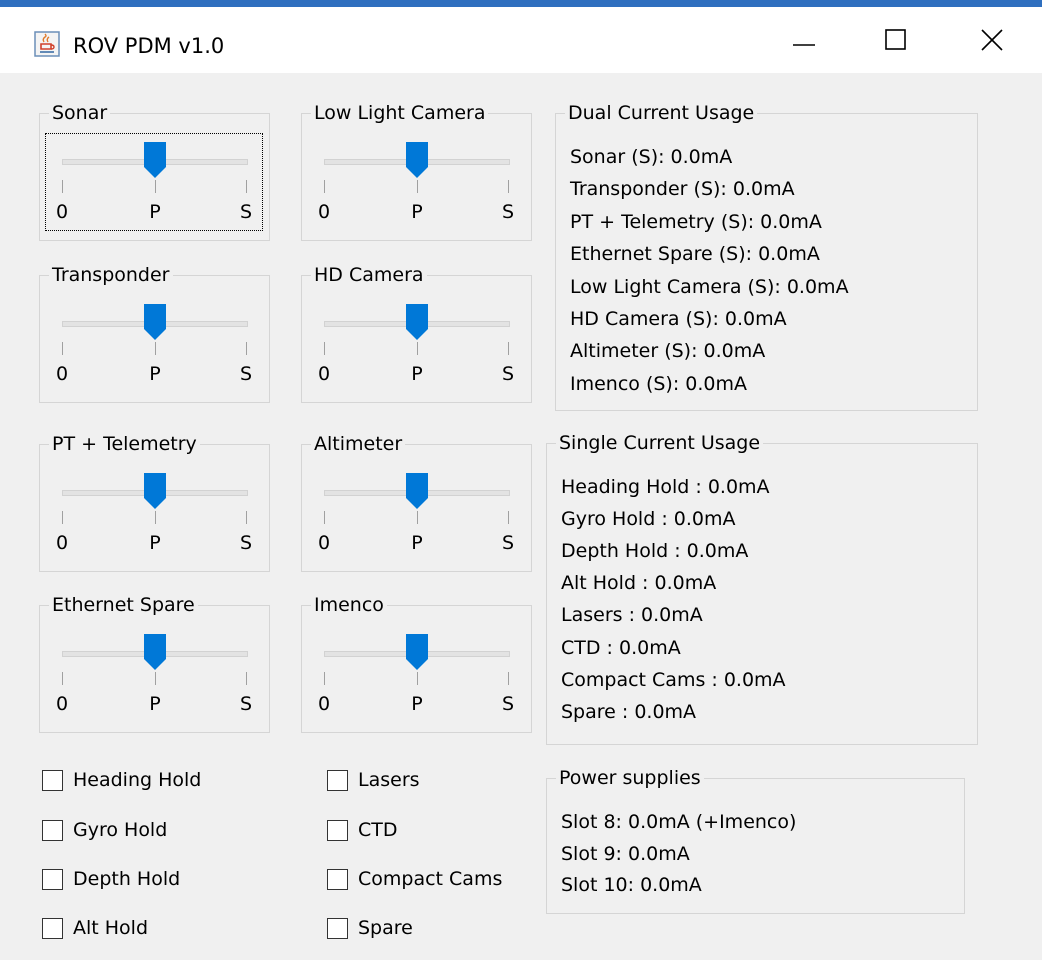 The height and width of the screenshot is (960, 1042). I want to click on checkbox-compact-cams: Compact Cams, so click(414, 879).